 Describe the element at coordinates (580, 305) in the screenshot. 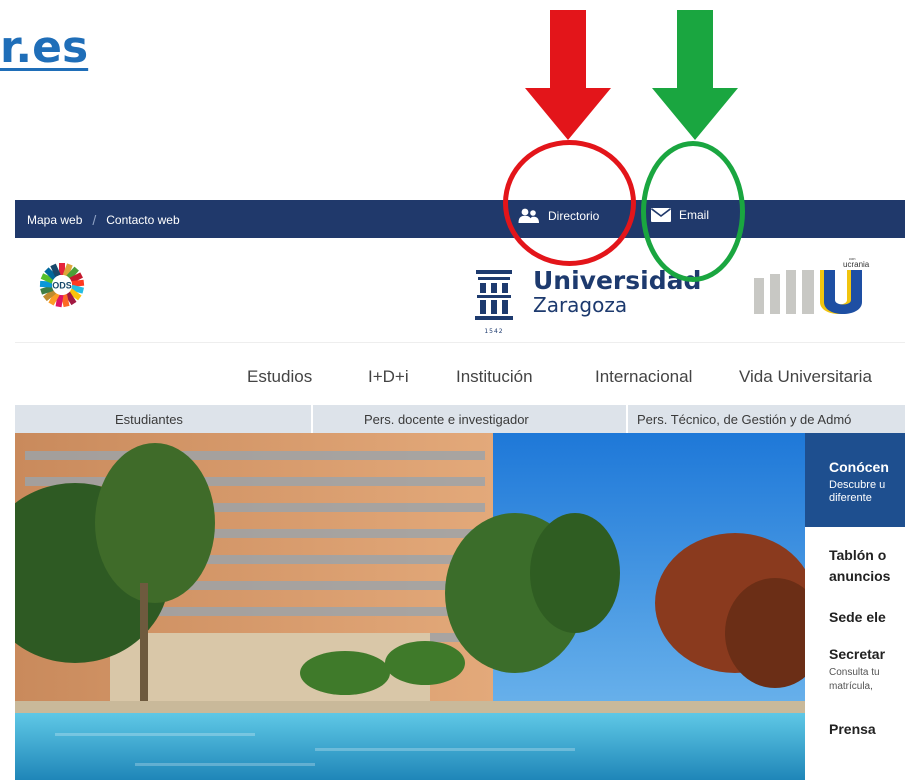

I see `university-city: Zaragoza` at that location.